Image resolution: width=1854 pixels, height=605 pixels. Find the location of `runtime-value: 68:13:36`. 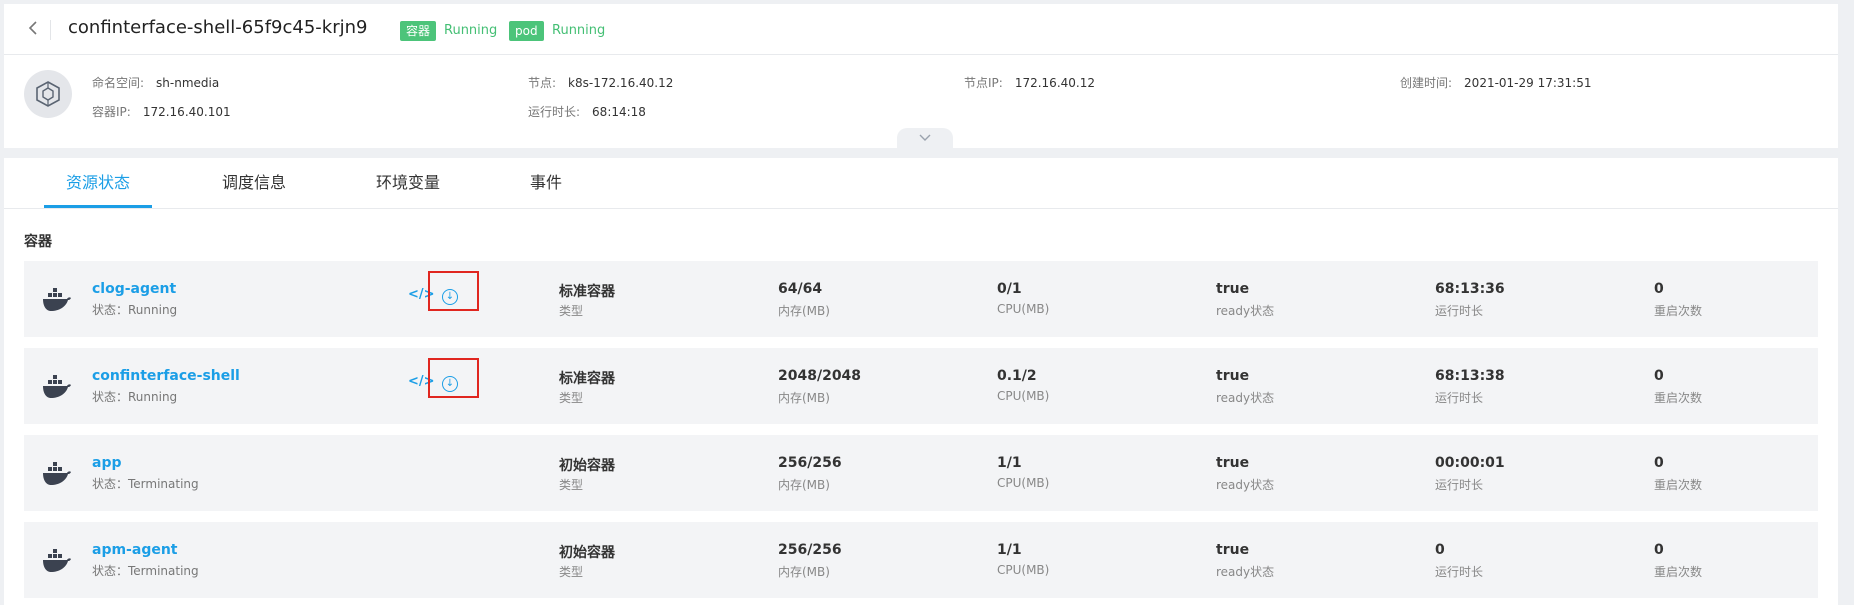

runtime-value: 68:13:36 is located at coordinates (1470, 289).